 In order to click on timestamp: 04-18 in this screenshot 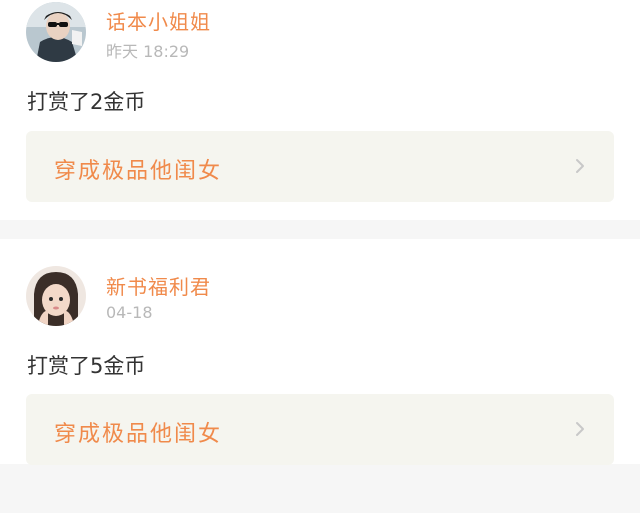, I will do `click(129, 312)`.